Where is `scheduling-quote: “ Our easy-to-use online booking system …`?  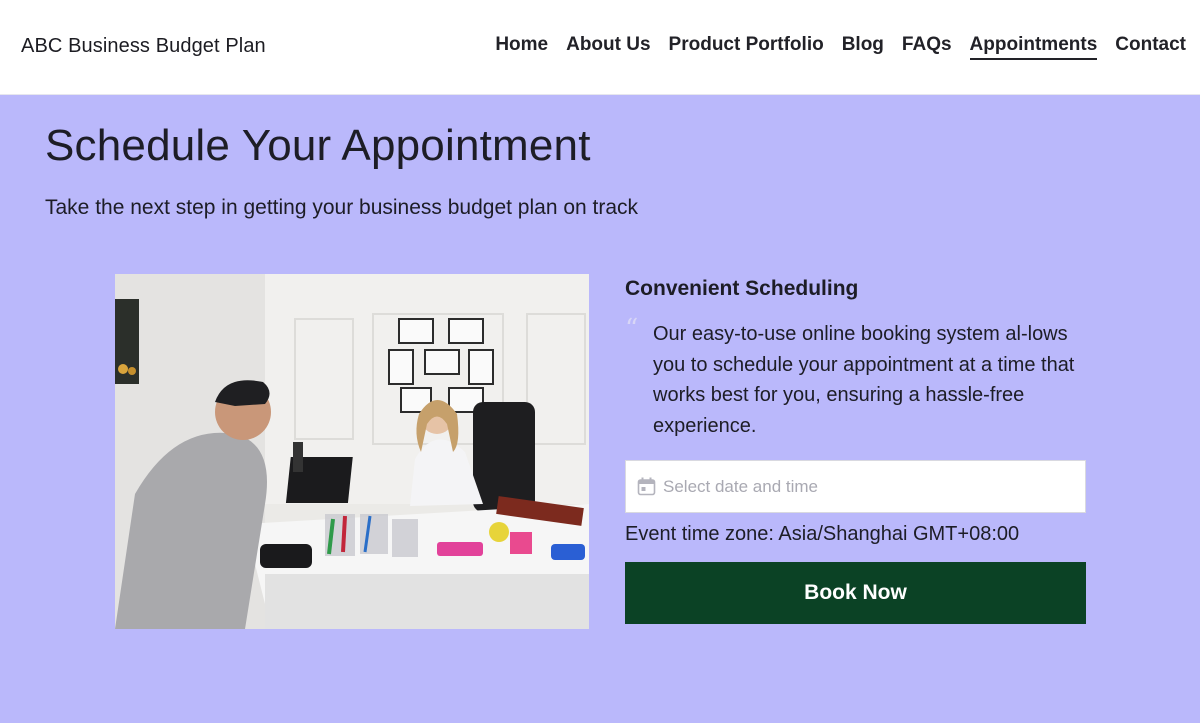
scheduling-quote: “ Our easy-to-use online booking system … is located at coordinates (854, 377).